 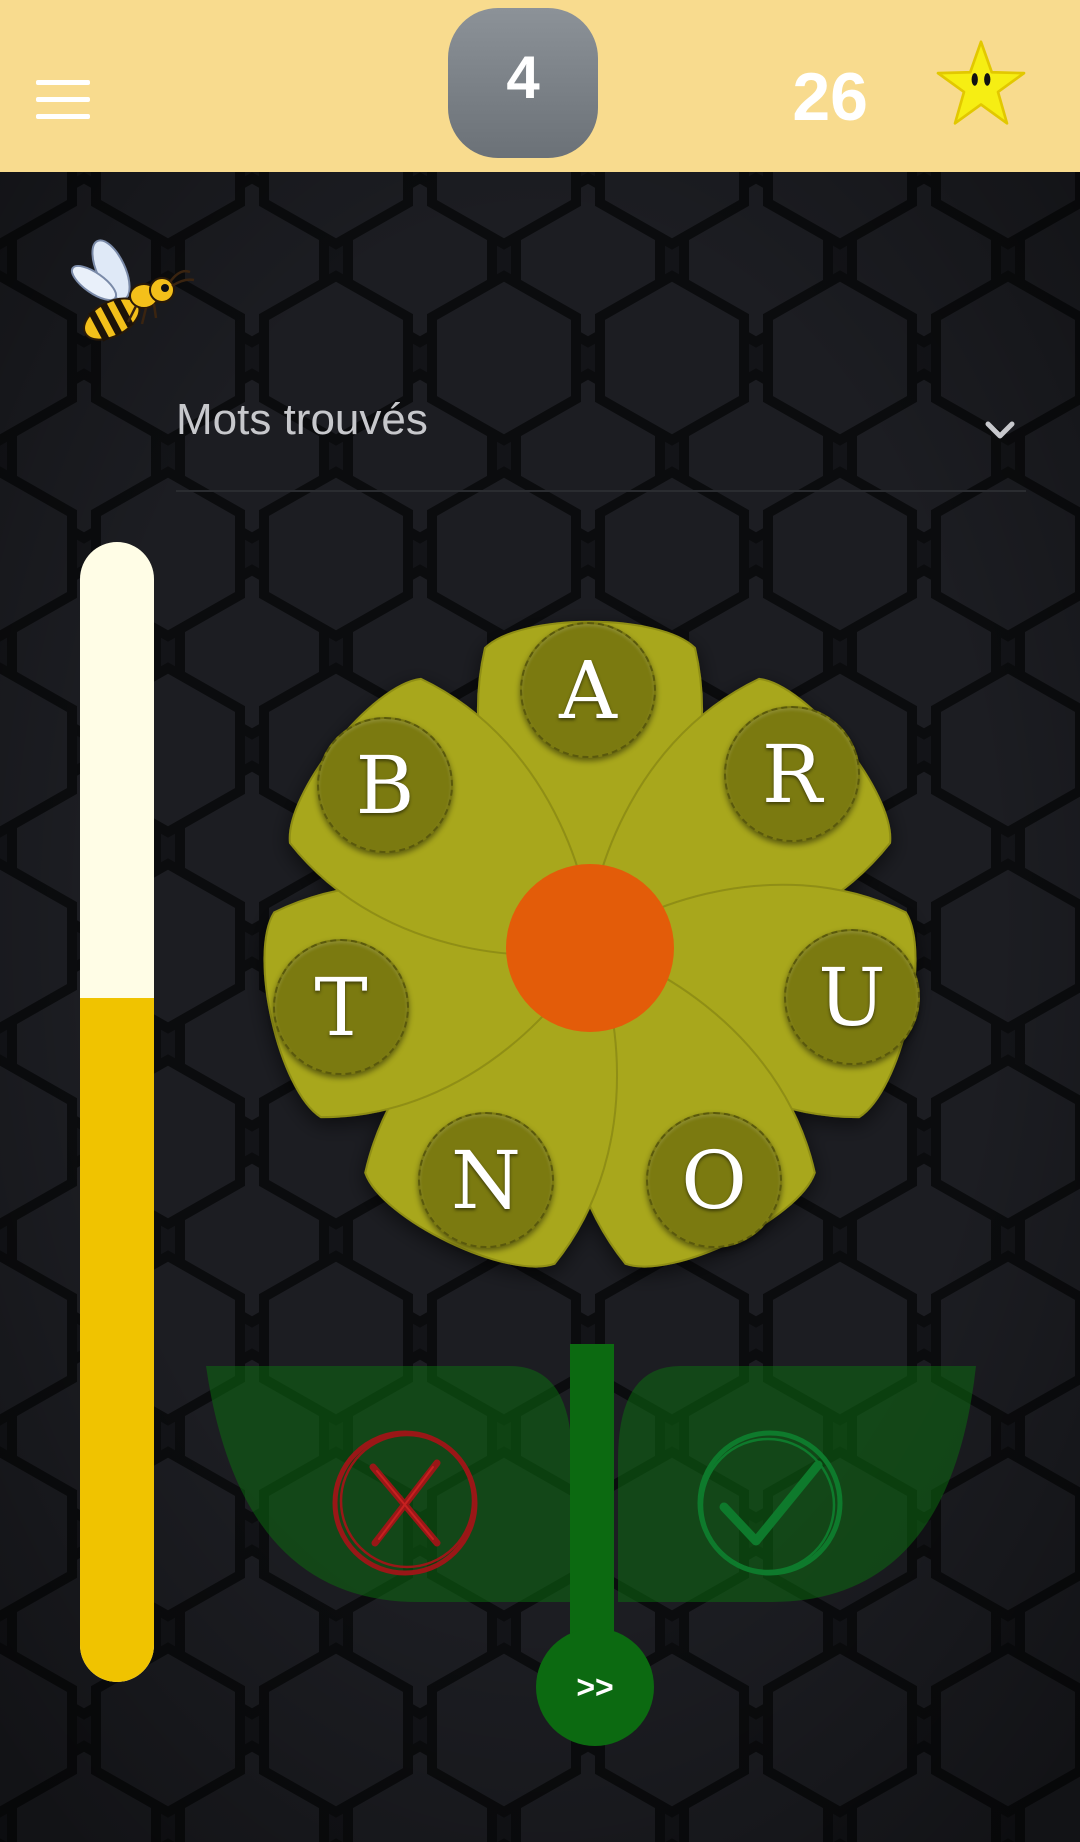 I want to click on star-icon, so click(x=981, y=82).